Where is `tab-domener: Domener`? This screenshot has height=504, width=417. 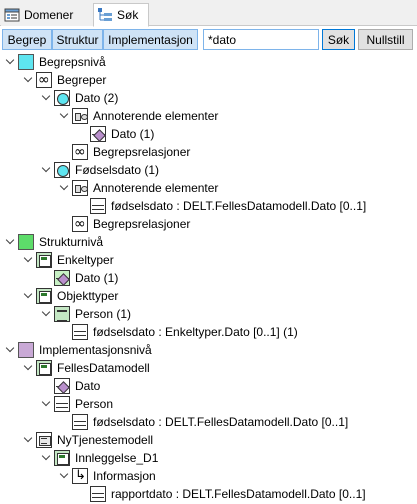
tab-domener: Domener is located at coordinates (47, 14).